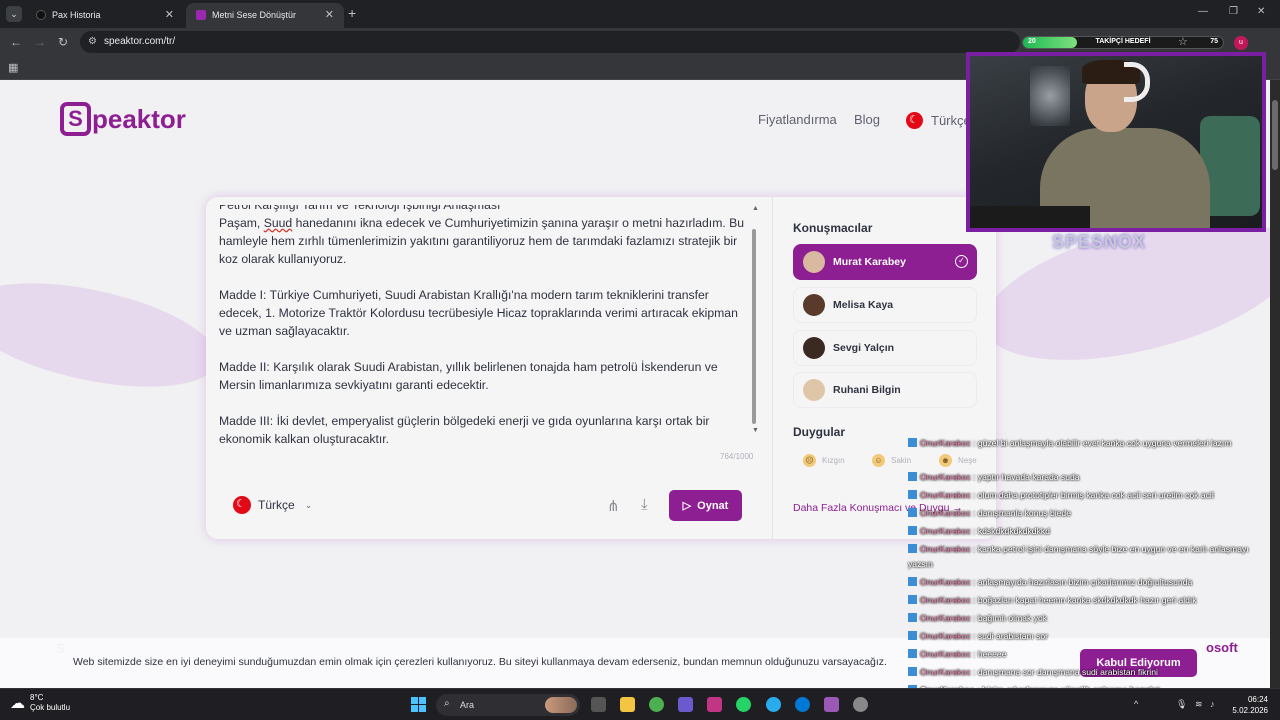 This screenshot has height=720, width=1280. What do you see at coordinates (1248, 705) in the screenshot?
I see `clock: 06:24 5.02.2026` at bounding box center [1248, 705].